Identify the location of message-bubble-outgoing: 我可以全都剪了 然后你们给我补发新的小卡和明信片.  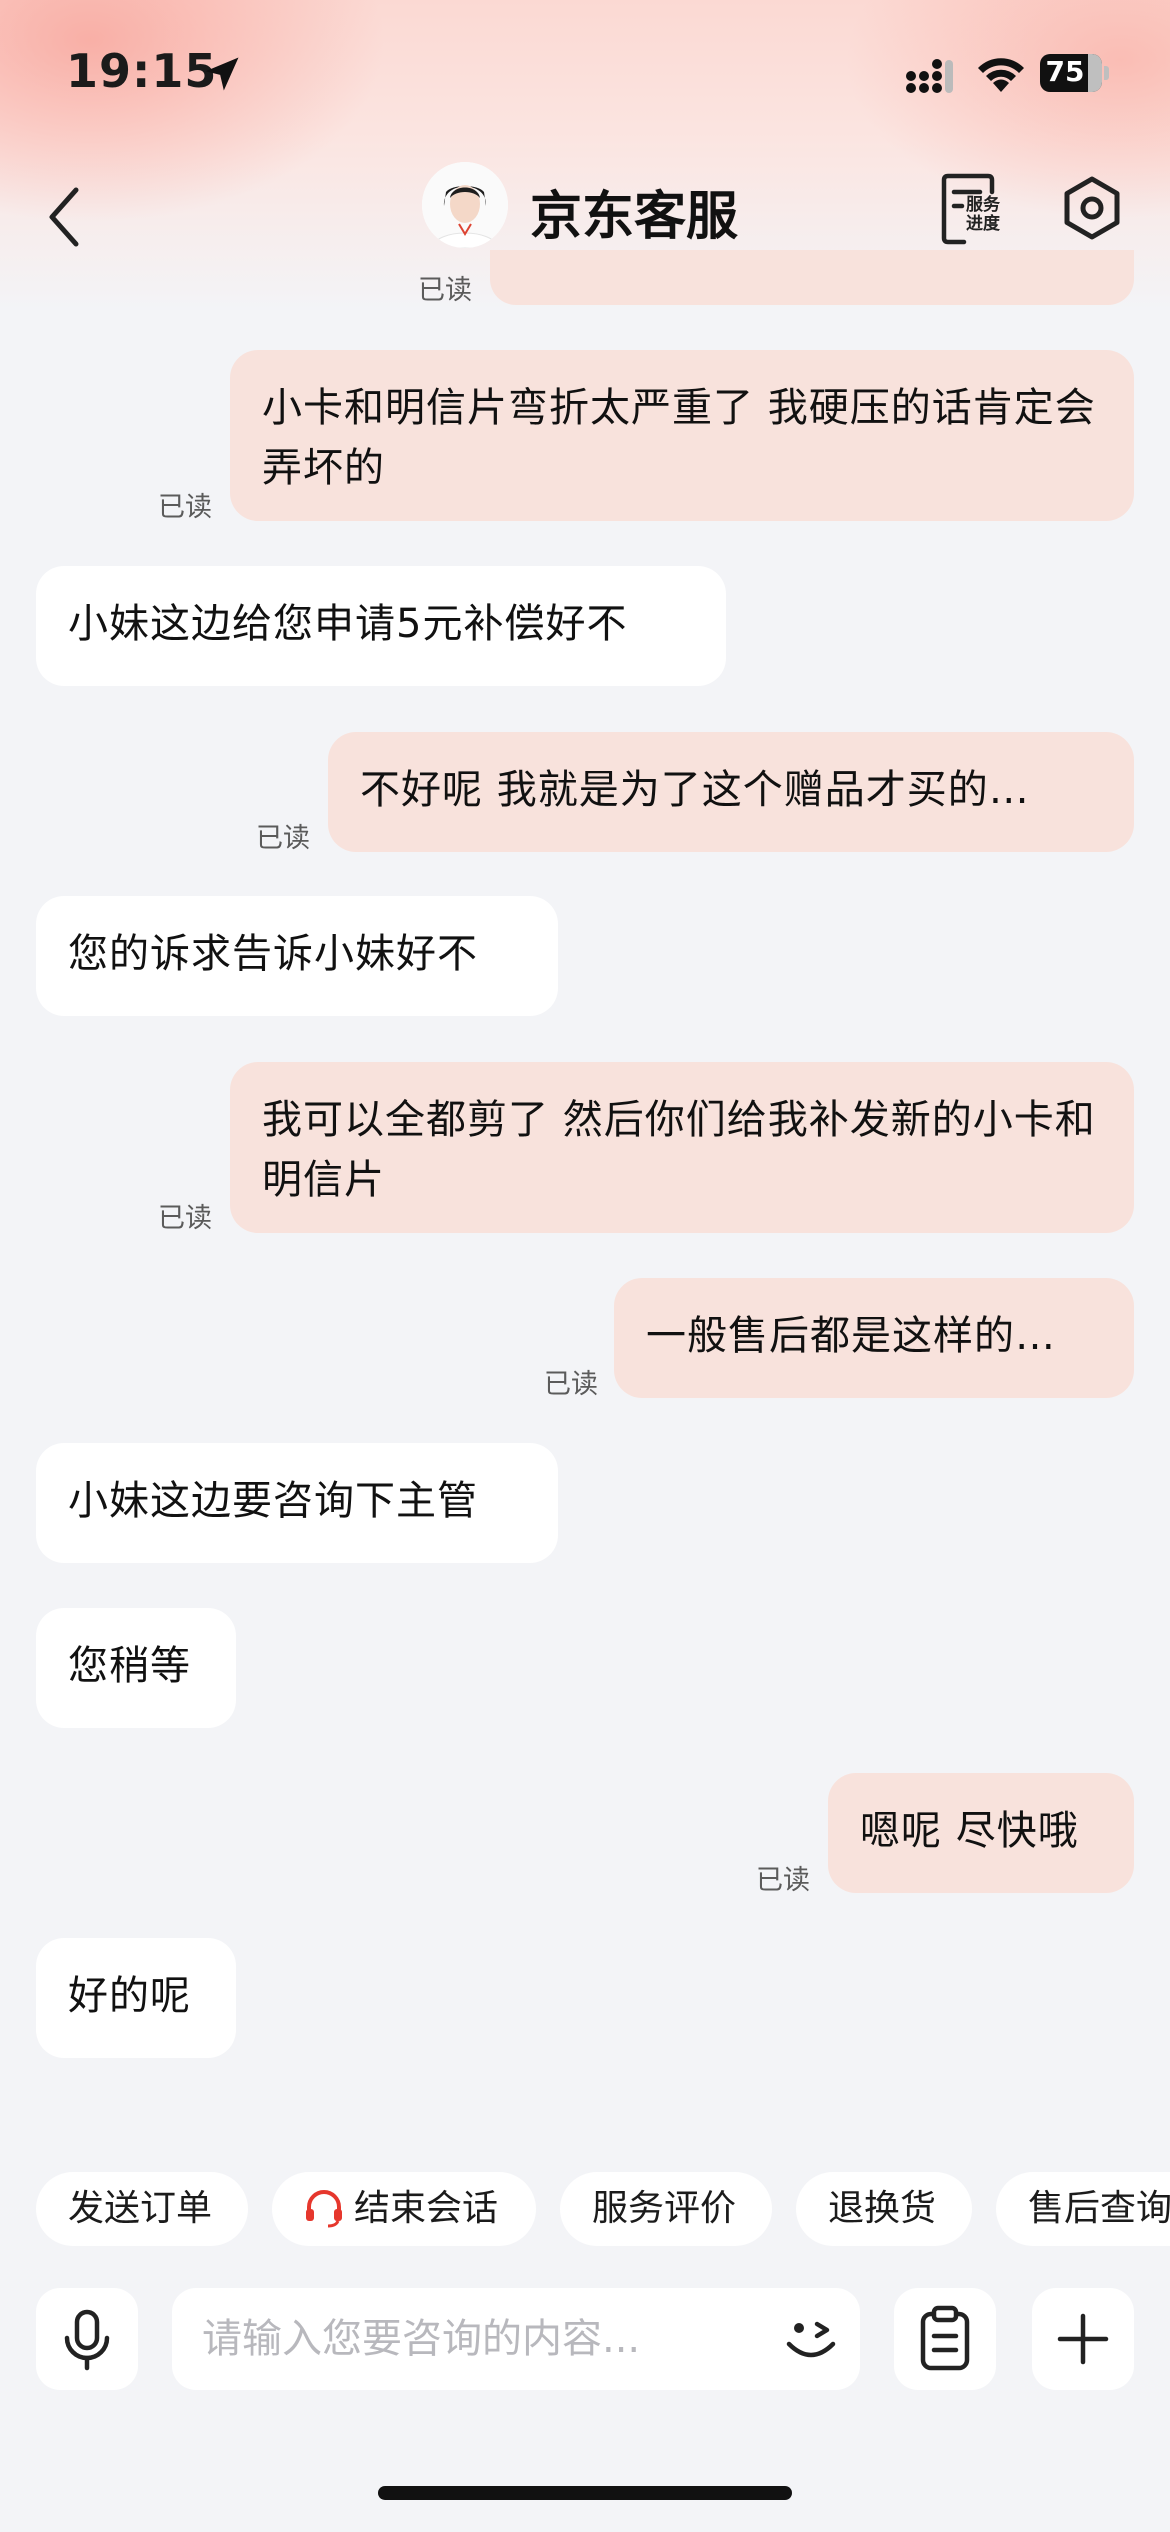
(682, 1147).